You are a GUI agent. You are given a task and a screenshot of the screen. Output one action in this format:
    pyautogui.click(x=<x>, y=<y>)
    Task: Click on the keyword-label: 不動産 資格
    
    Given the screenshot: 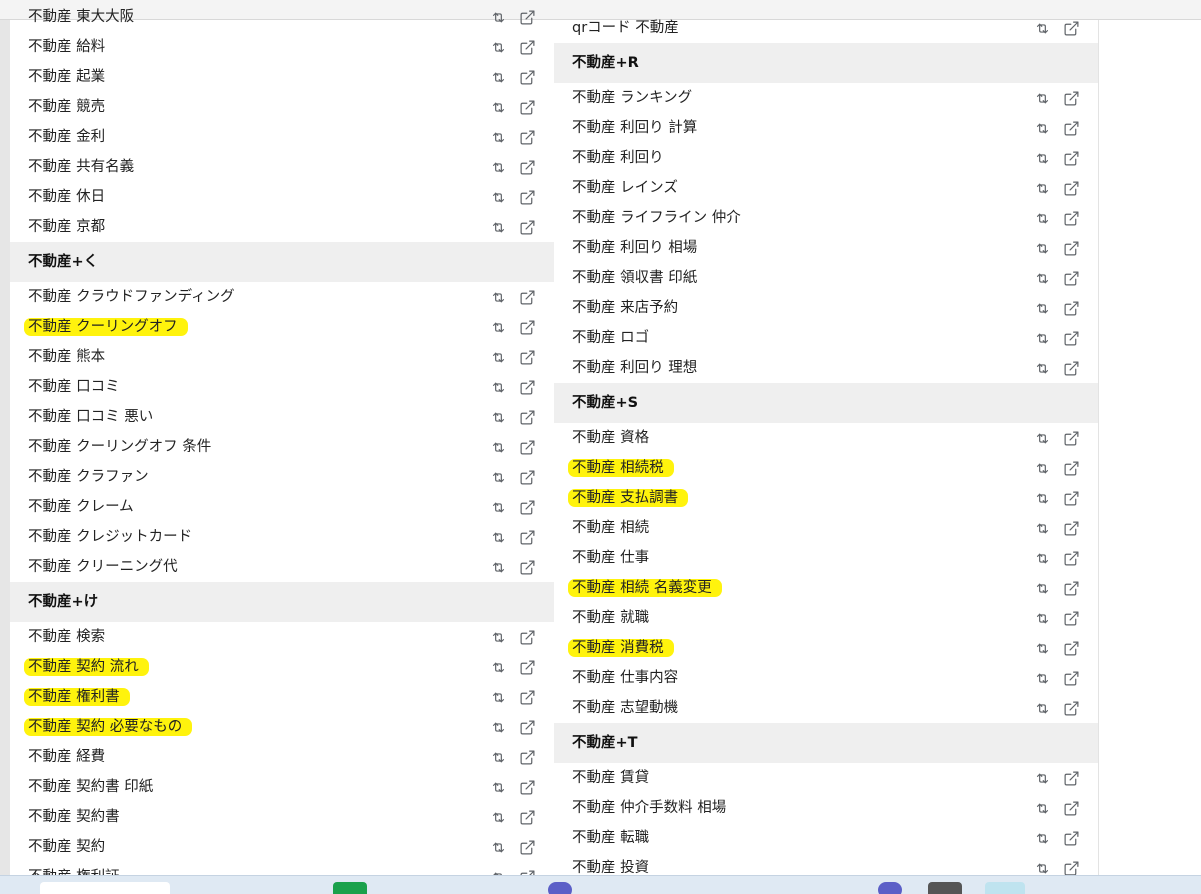 What is the action you would take?
    pyautogui.click(x=610, y=438)
    